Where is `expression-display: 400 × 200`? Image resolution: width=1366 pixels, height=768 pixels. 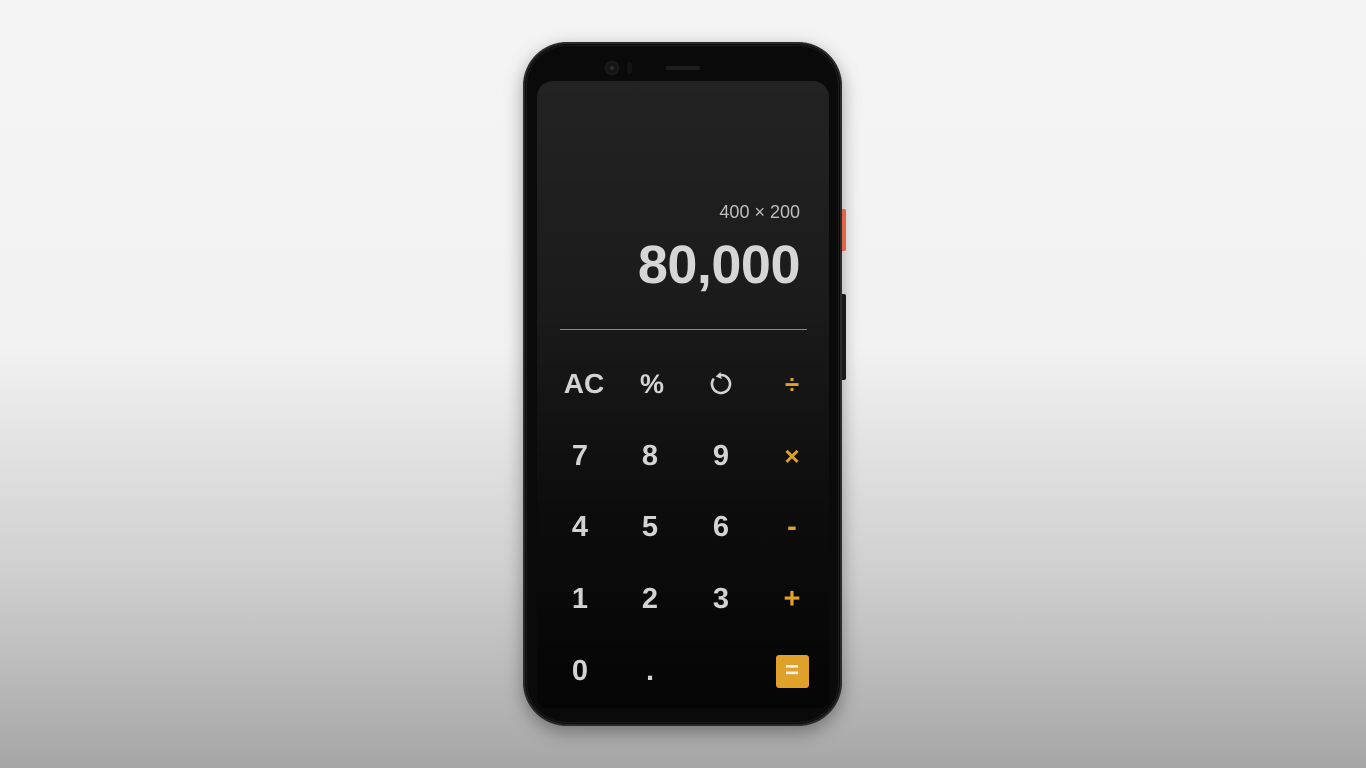
expression-display: 400 × 200 is located at coordinates (759, 212).